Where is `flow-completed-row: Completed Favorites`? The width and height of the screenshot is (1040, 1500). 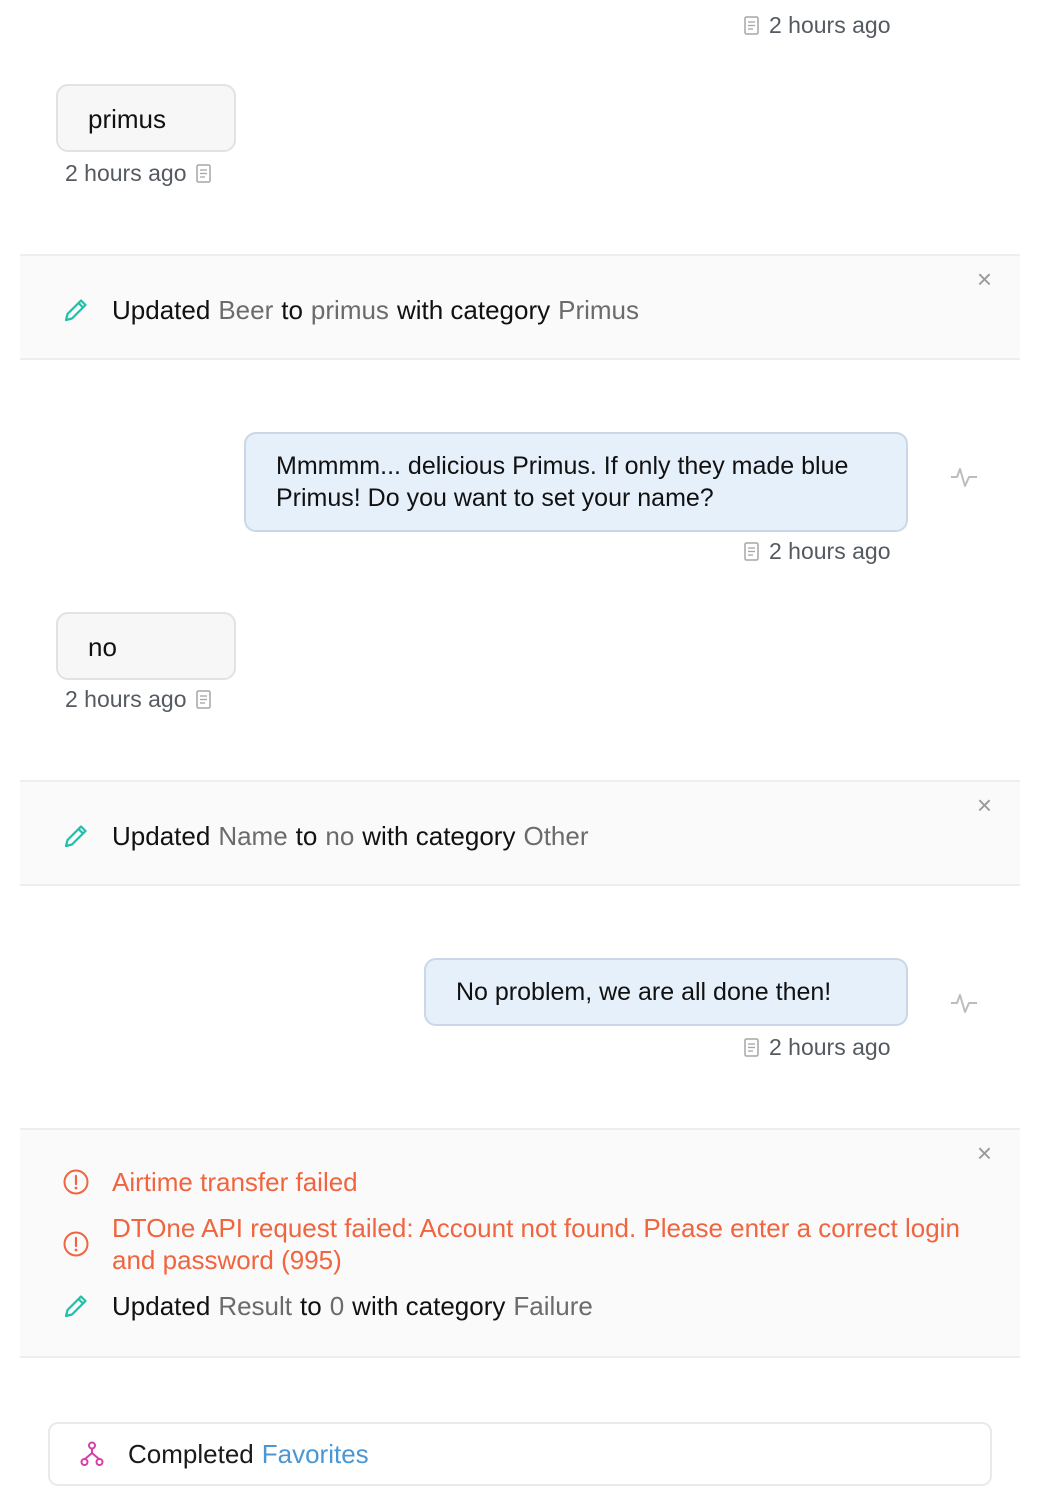
flow-completed-row: Completed Favorites is located at coordinates (520, 1454).